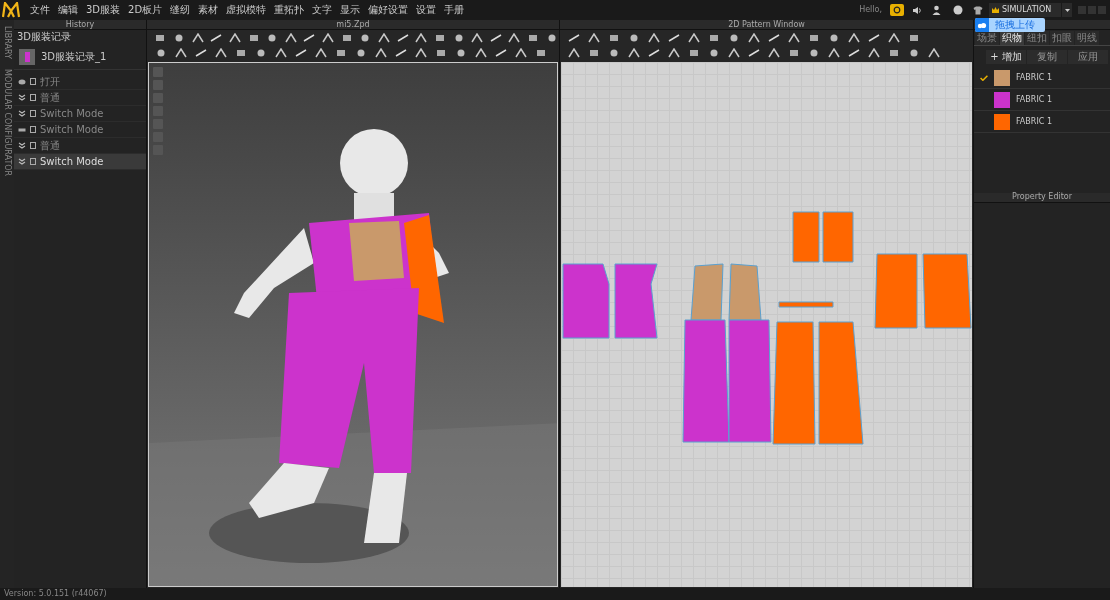  What do you see at coordinates (145, 10) in the screenshot?
I see `menu-item: 2D板片` at bounding box center [145, 10].